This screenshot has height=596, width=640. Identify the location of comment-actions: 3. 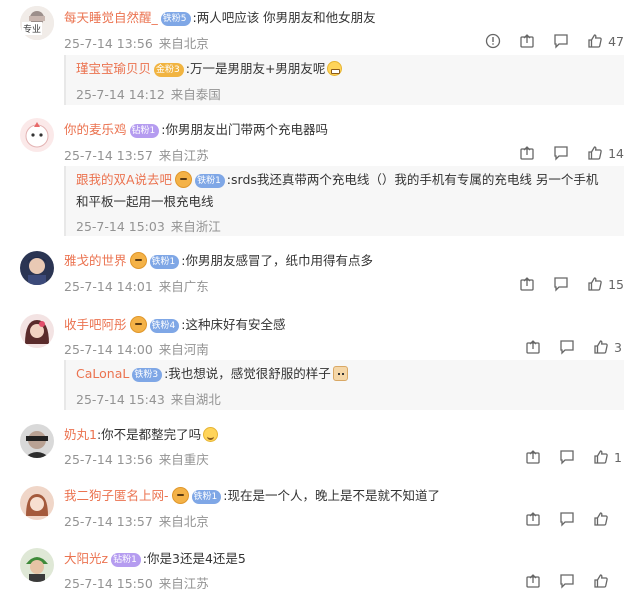
(566, 347).